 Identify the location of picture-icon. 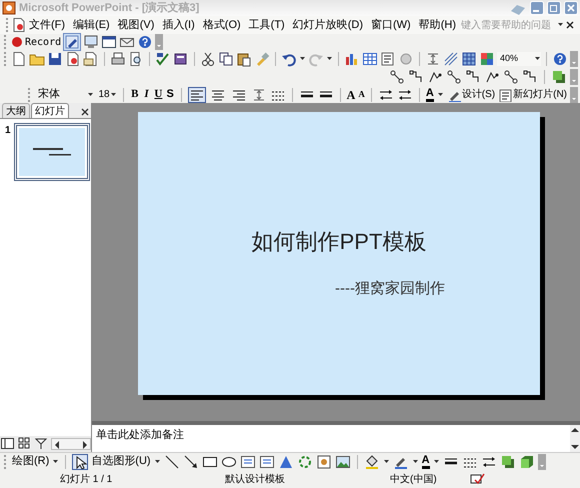
(342, 462).